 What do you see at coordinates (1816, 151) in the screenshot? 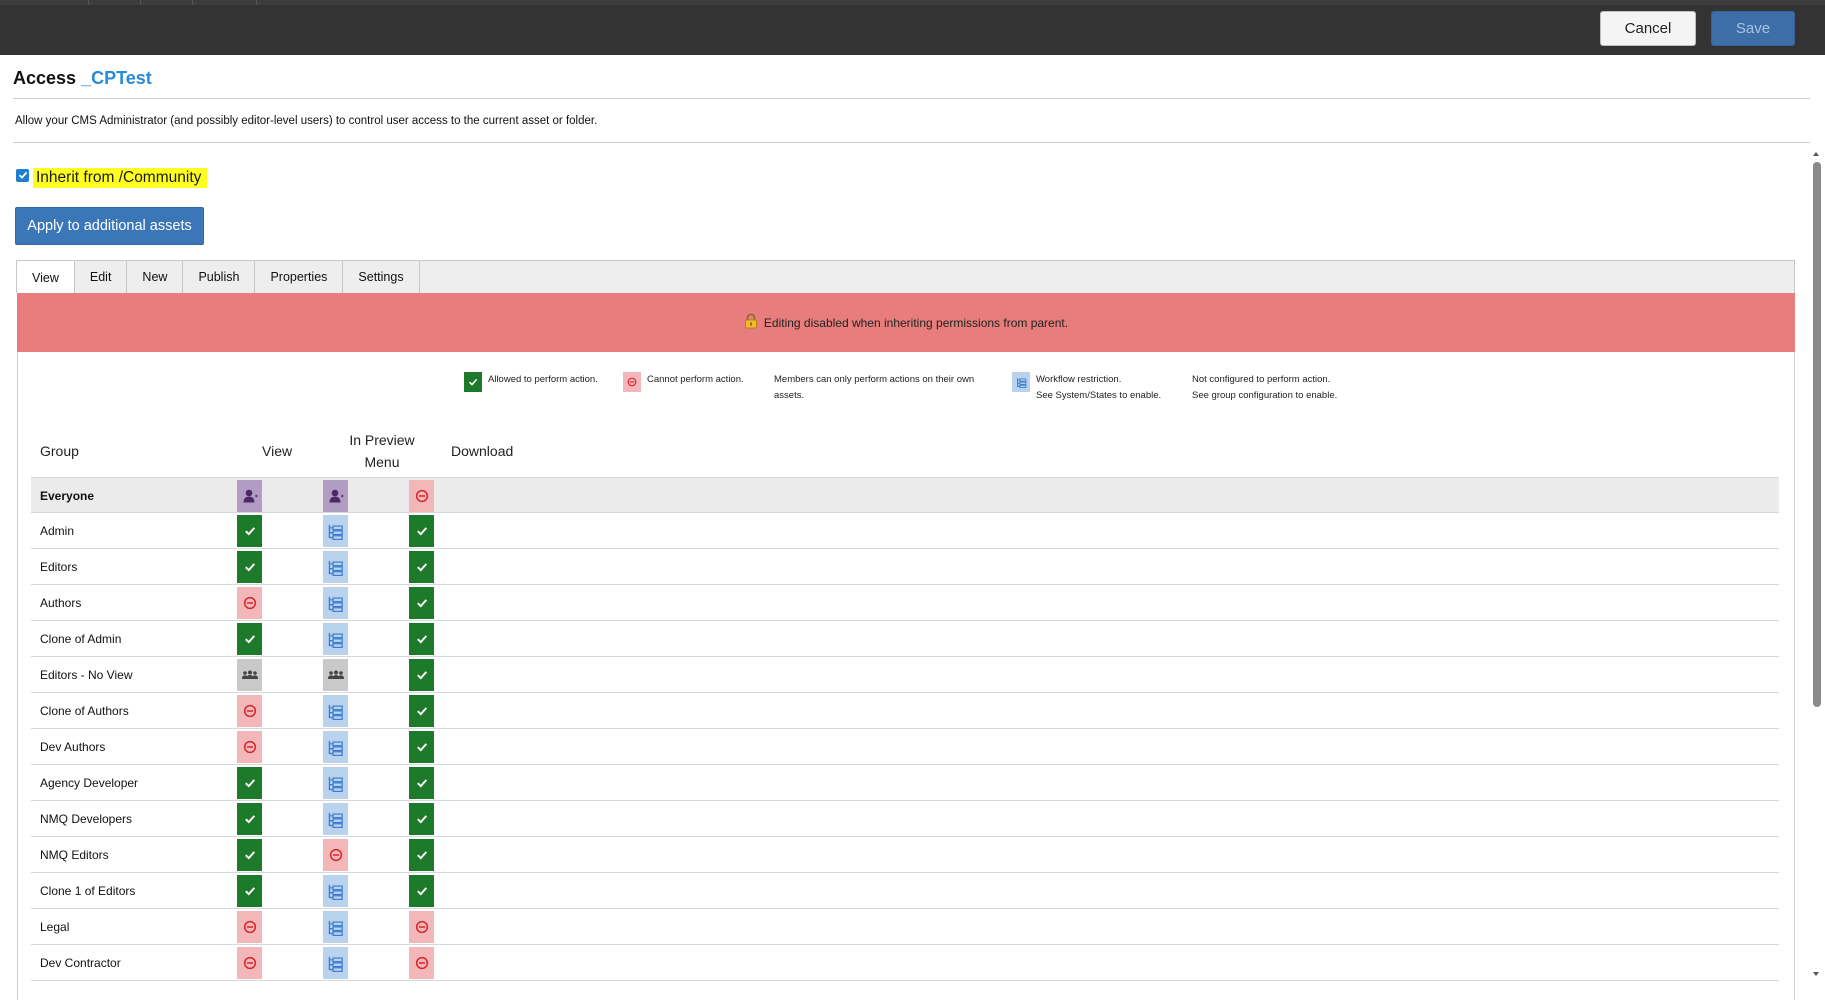
I see `scroll-up-arrow-icon` at bounding box center [1816, 151].